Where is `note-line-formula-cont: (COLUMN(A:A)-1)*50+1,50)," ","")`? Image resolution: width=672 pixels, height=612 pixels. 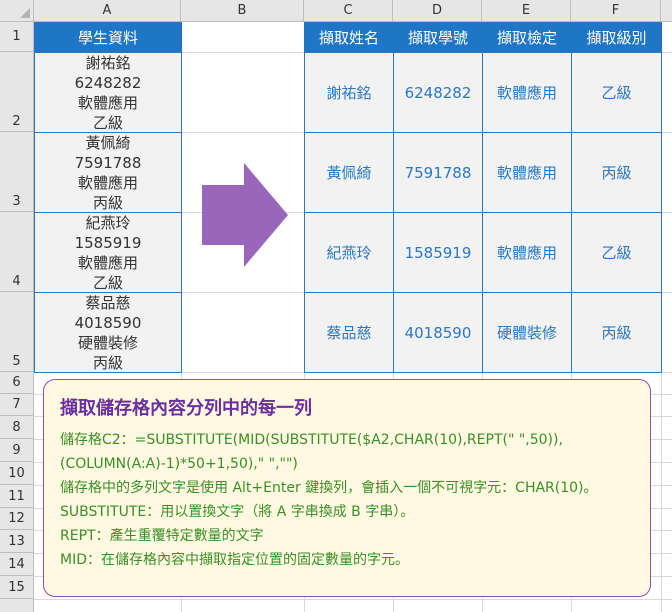
note-line-formula-cont: (COLUMN(A:A)-1)*50+1,50)," ","") is located at coordinates (179, 464).